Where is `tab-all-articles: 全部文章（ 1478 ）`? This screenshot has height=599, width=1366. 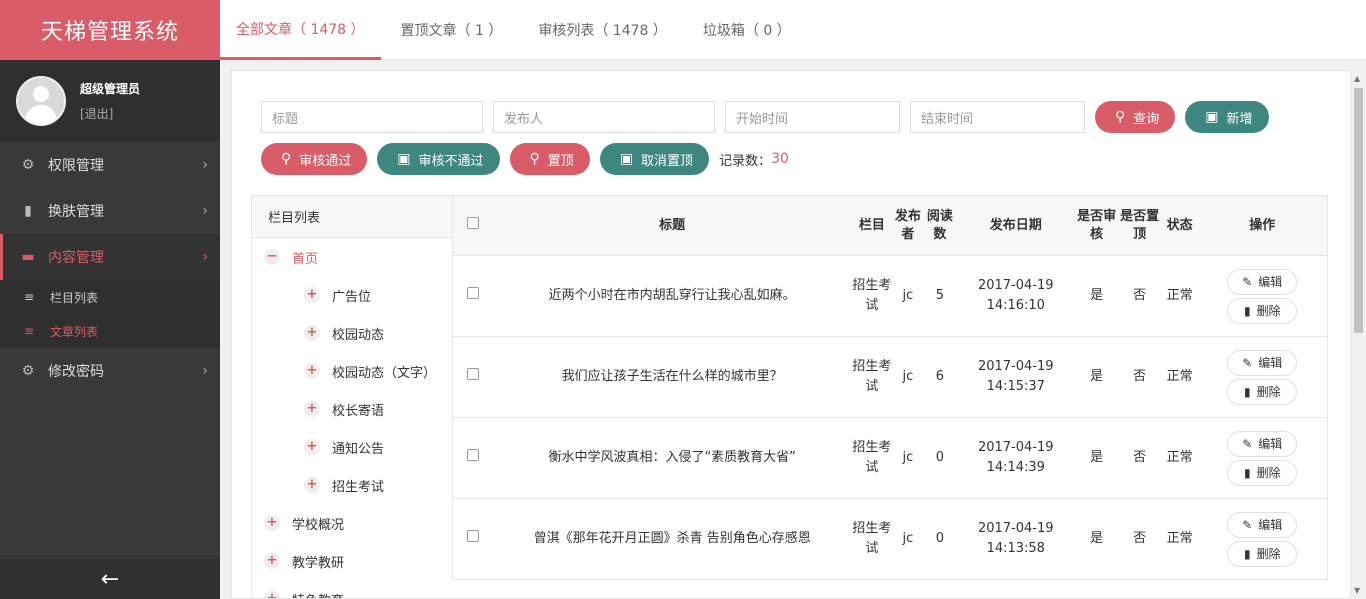 tab-all-articles: 全部文章（ 1478 ） is located at coordinates (300, 30).